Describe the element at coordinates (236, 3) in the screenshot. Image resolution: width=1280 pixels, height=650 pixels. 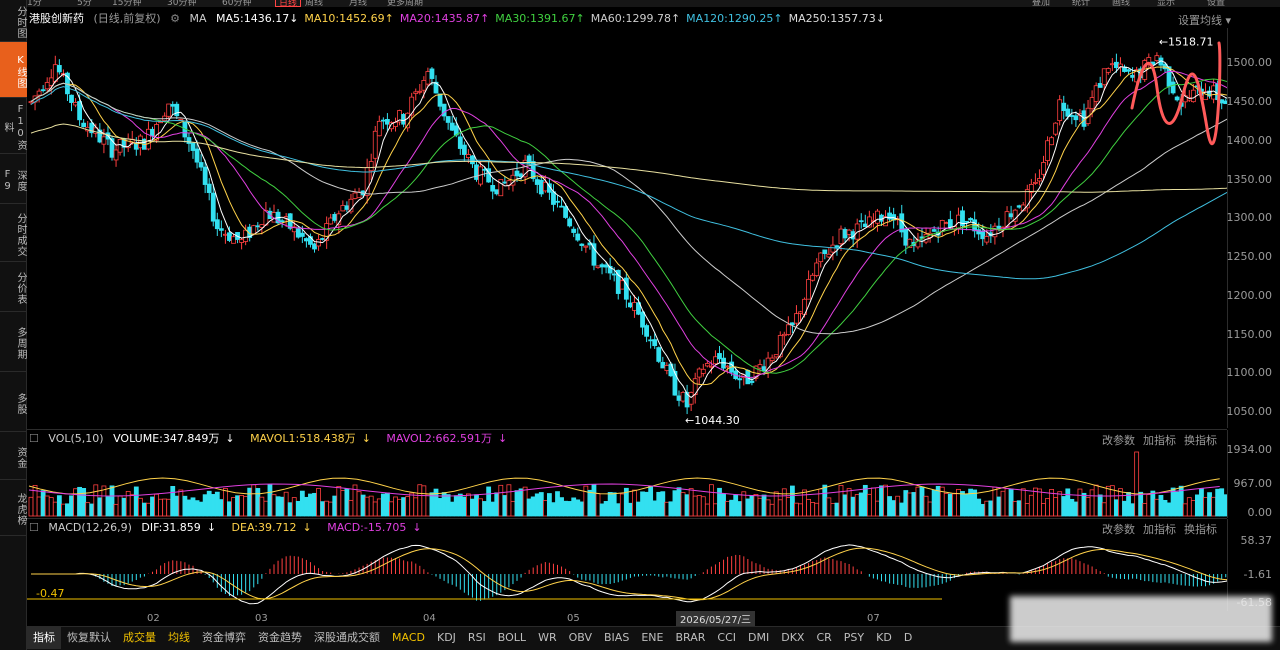
I see `top-tab-4: 60分钟` at that location.